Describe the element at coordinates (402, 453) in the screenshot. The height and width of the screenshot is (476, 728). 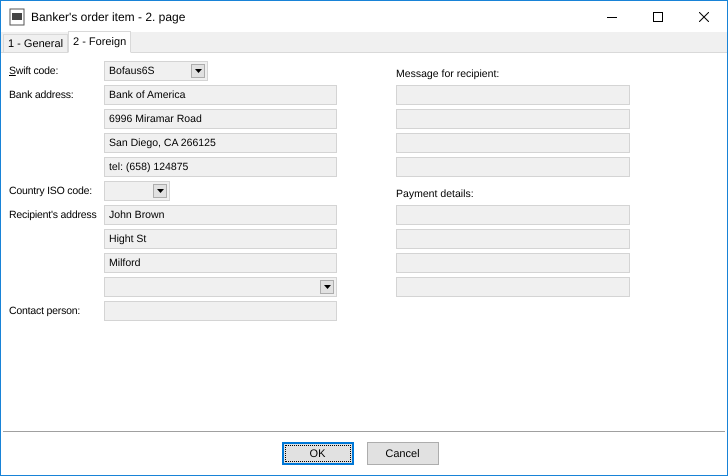
I see `dialog-button: Cancel` at that location.